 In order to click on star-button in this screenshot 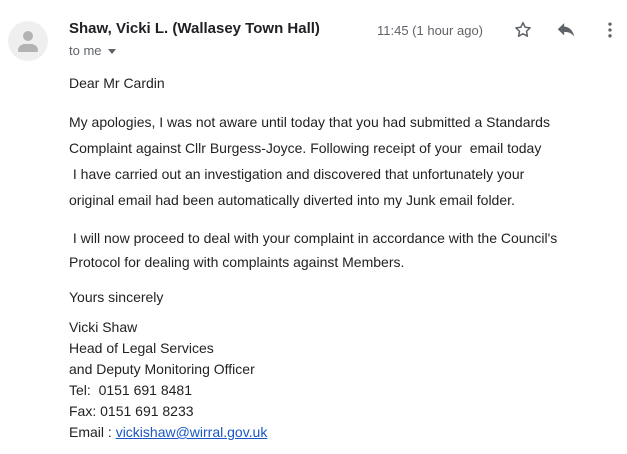, I will do `click(523, 30)`.